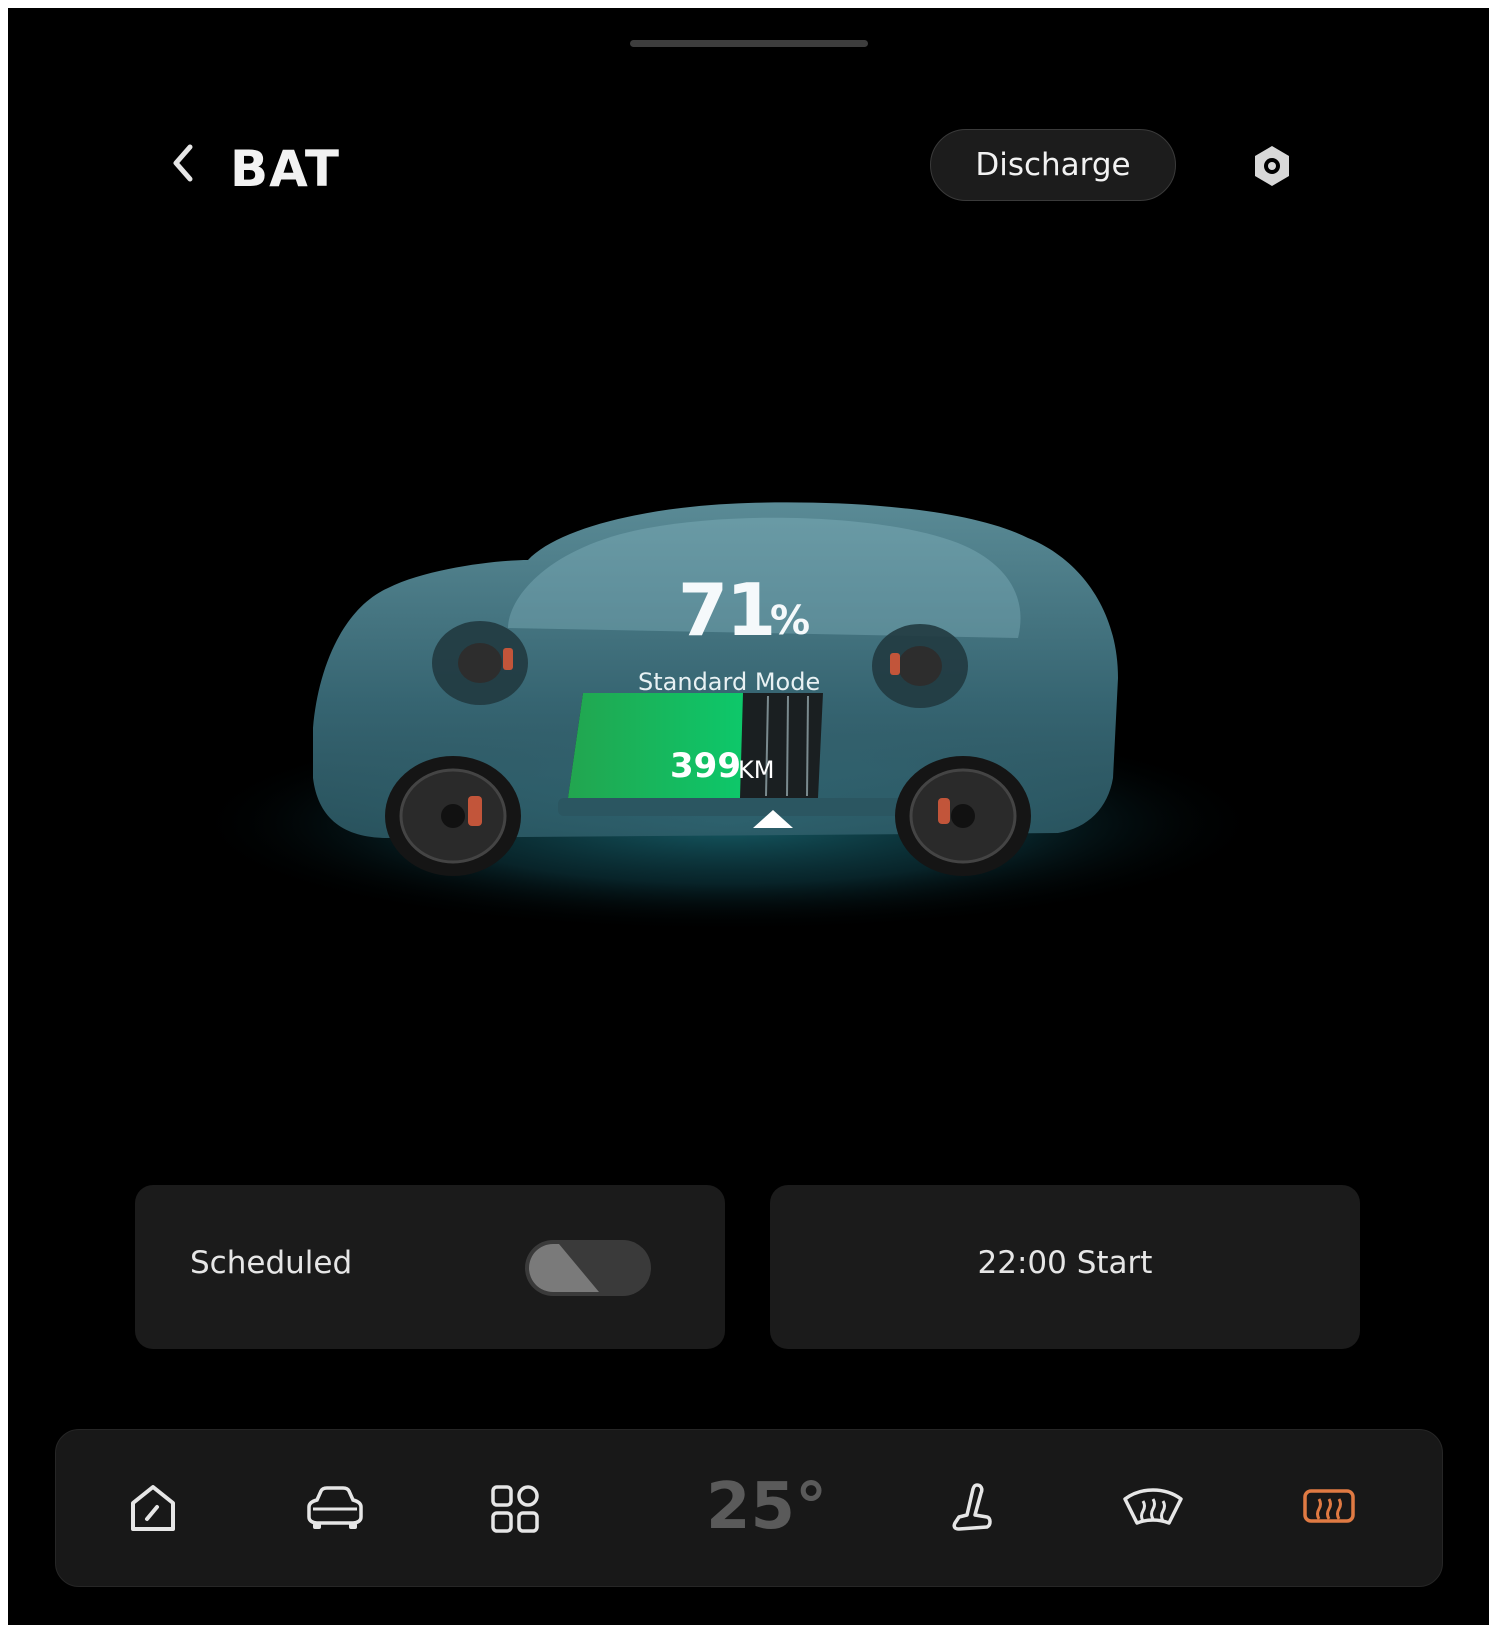 This screenshot has width=1497, height=1625. I want to click on car-icon, so click(335, 1507).